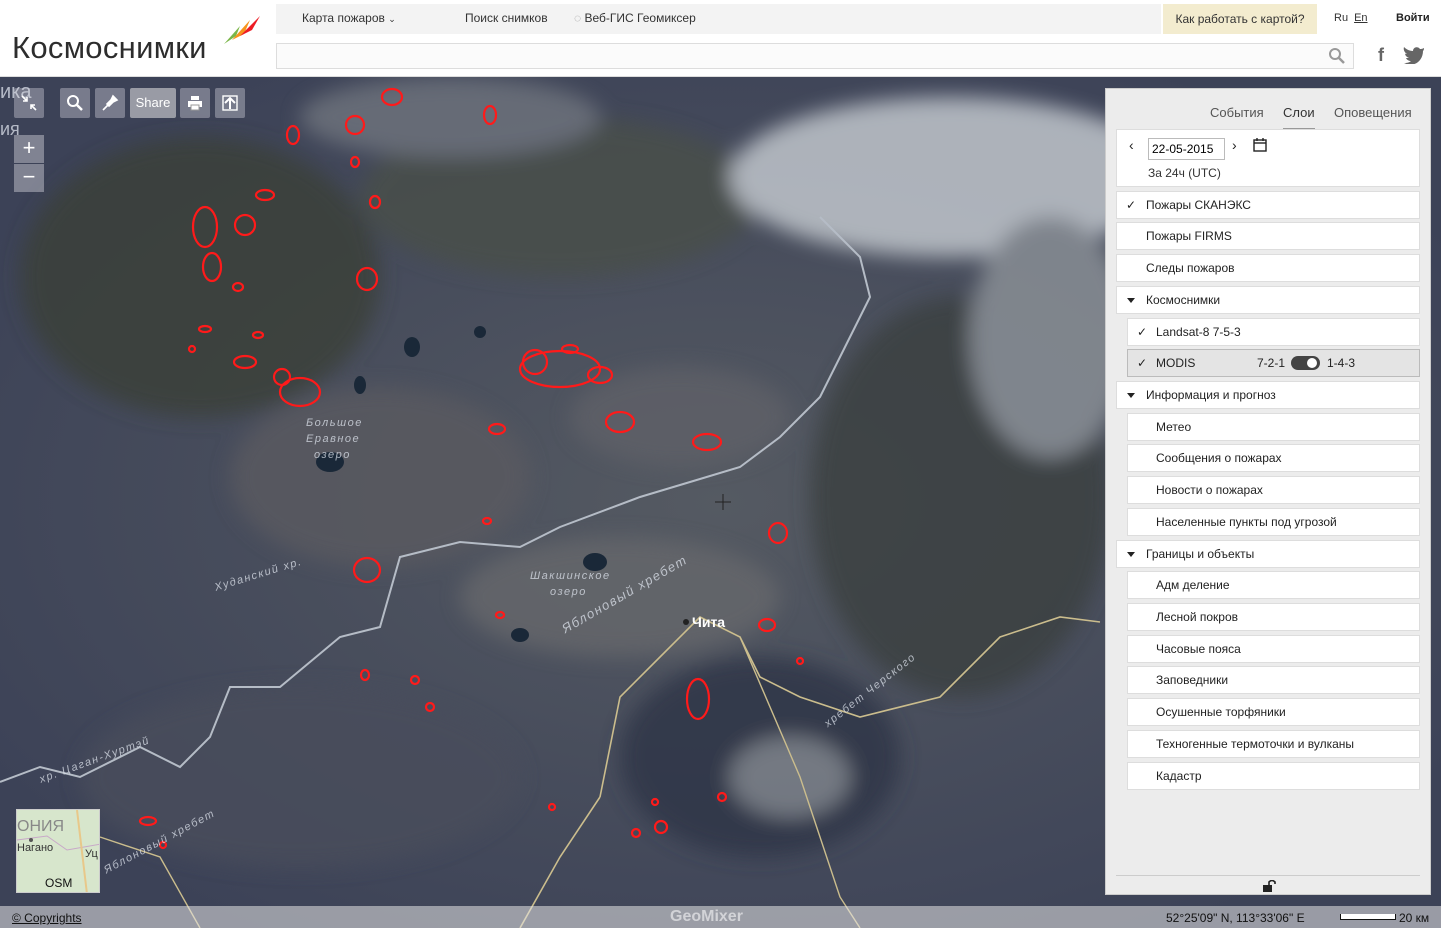 The width and height of the screenshot is (1441, 928). Describe the element at coordinates (1235, 918) in the screenshot. I see `coordinates-readout: 52°25'09" N, 113°33'06" E` at that location.